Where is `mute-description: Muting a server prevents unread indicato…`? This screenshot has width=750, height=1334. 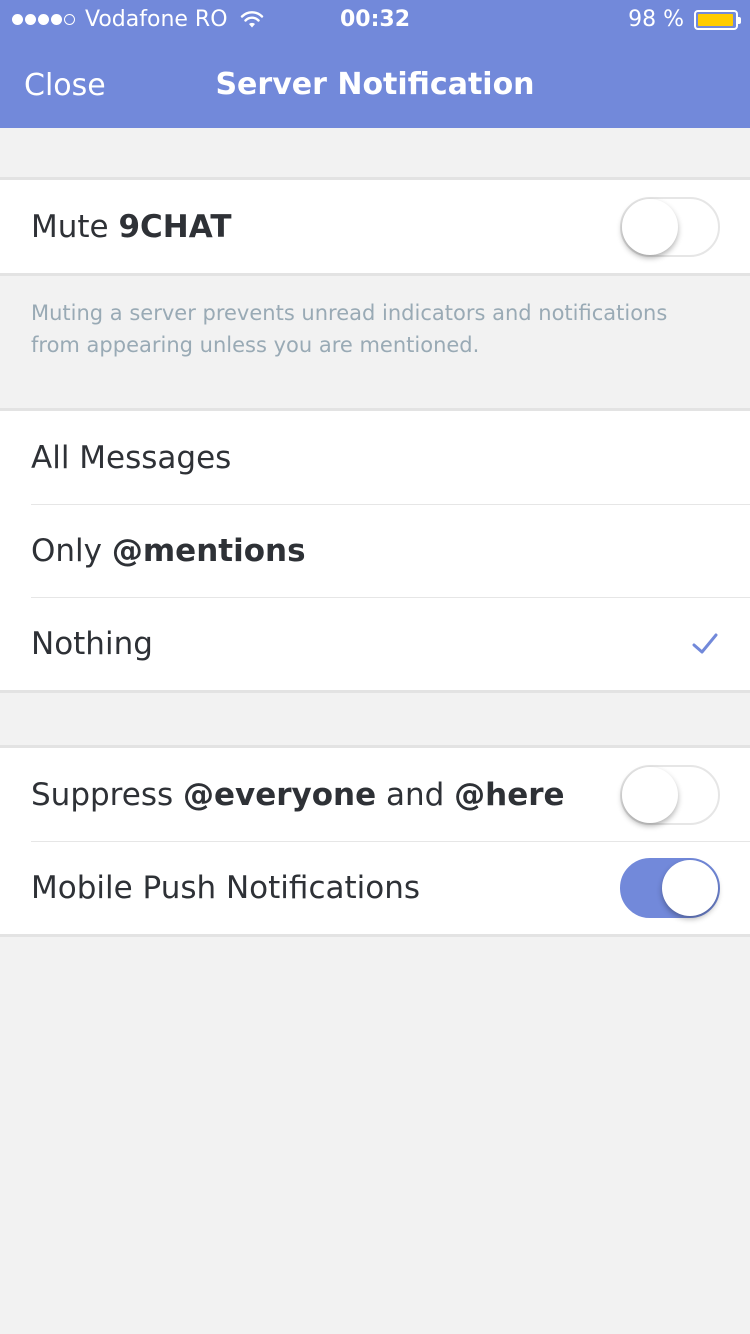
mute-description: Muting a server prevents unread indicato… is located at coordinates (349, 329).